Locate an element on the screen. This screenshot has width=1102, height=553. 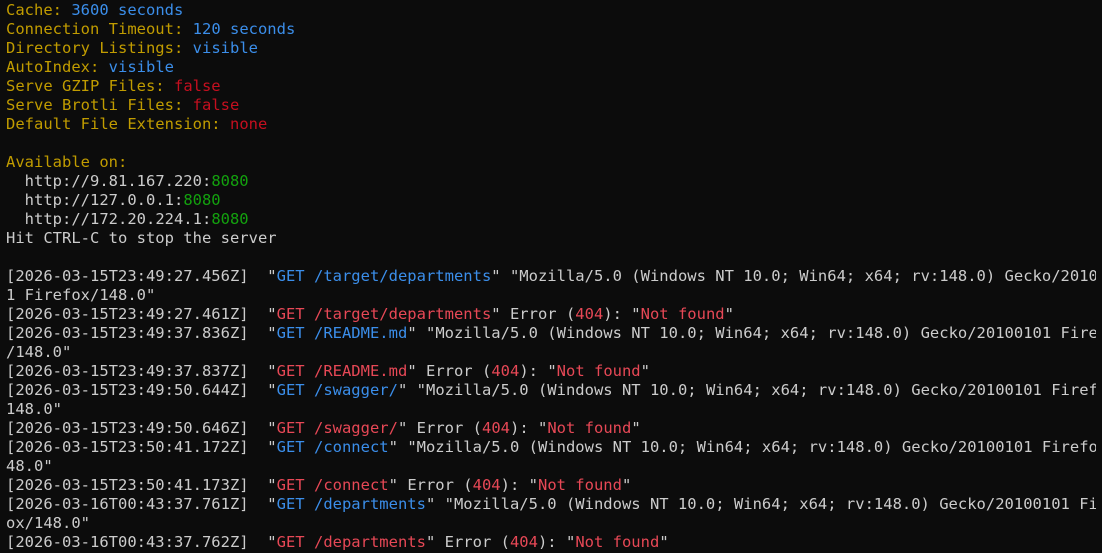
setting-directory-listings: Directory Listings: visible is located at coordinates (132, 48).